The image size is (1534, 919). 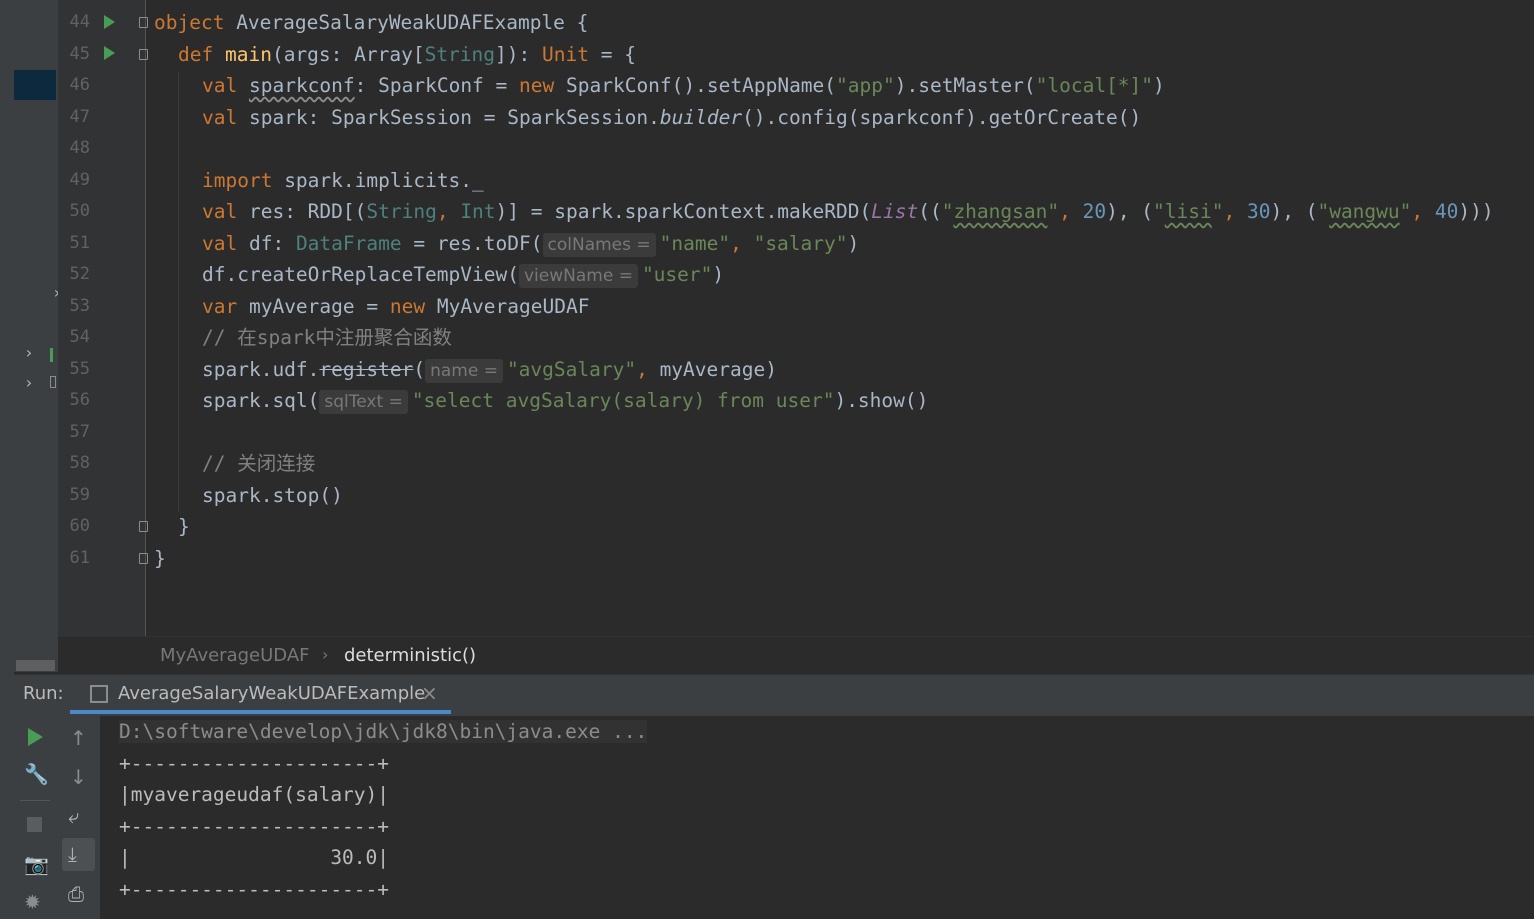 I want to click on indent-guide, so click(x=178, y=292).